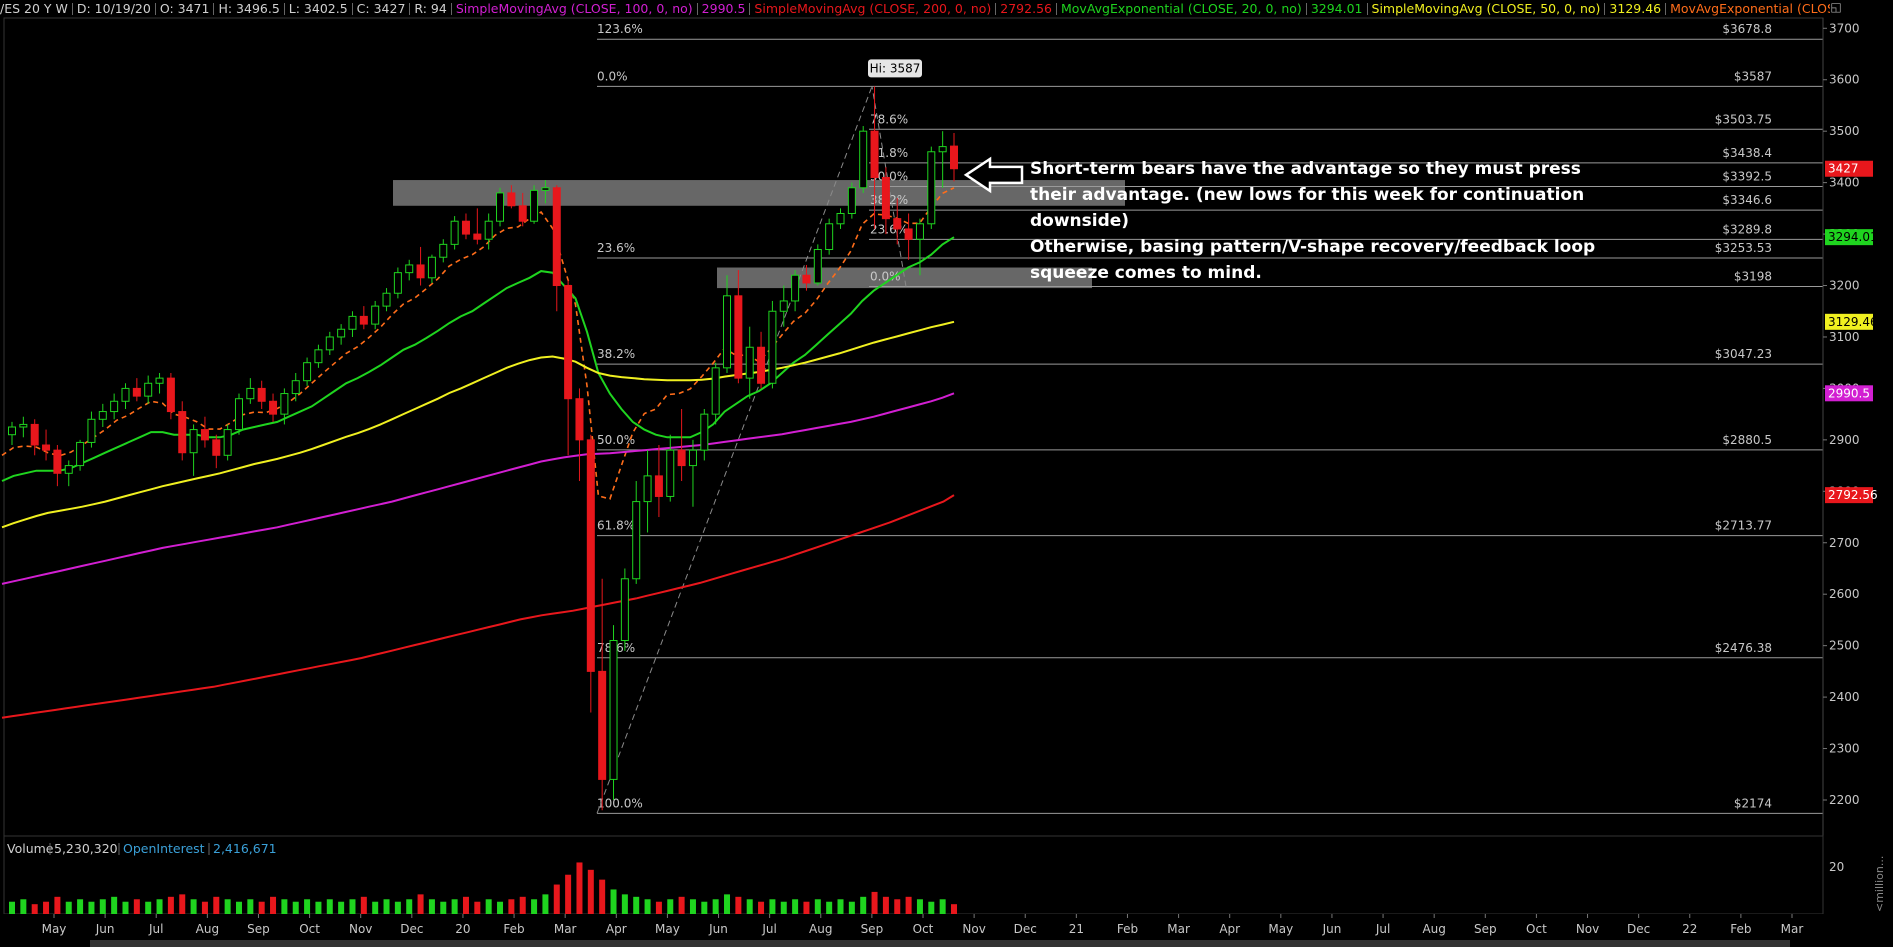 The width and height of the screenshot is (1893, 947). Describe the element at coordinates (1844, 440) in the screenshot. I see `price-tick-label: 2900` at that location.